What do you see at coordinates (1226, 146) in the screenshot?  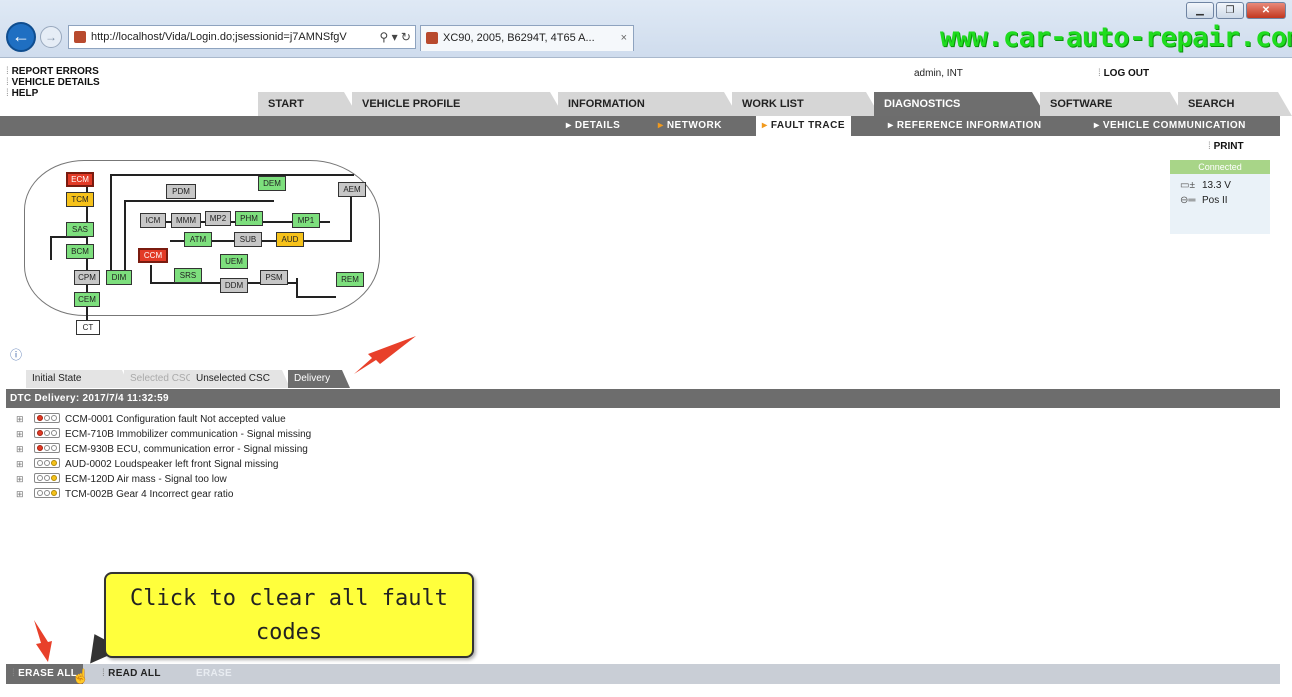 I see `print-link: PRINT` at bounding box center [1226, 146].